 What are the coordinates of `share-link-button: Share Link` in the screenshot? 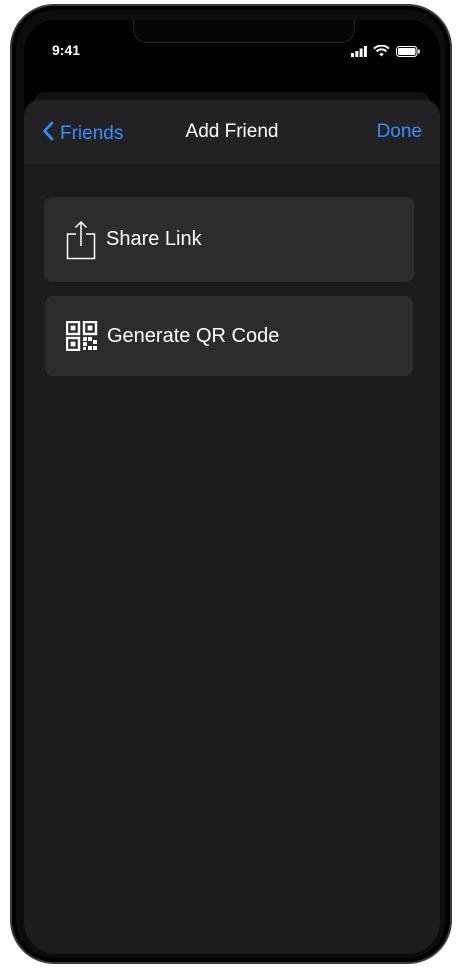 It's located at (229, 239).